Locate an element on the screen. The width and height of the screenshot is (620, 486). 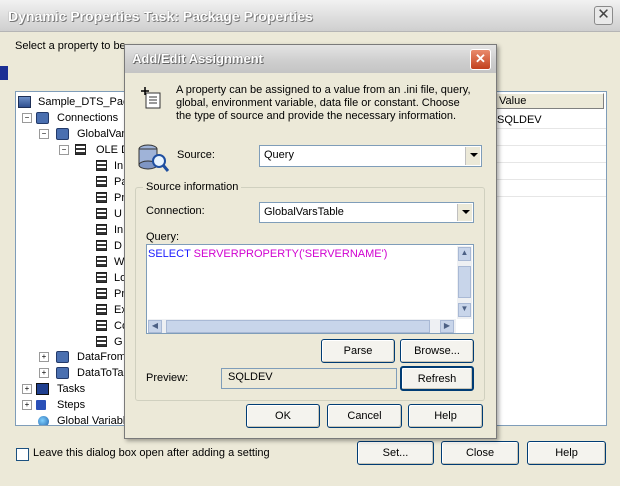
properties-icon is located at coordinates (80, 149).